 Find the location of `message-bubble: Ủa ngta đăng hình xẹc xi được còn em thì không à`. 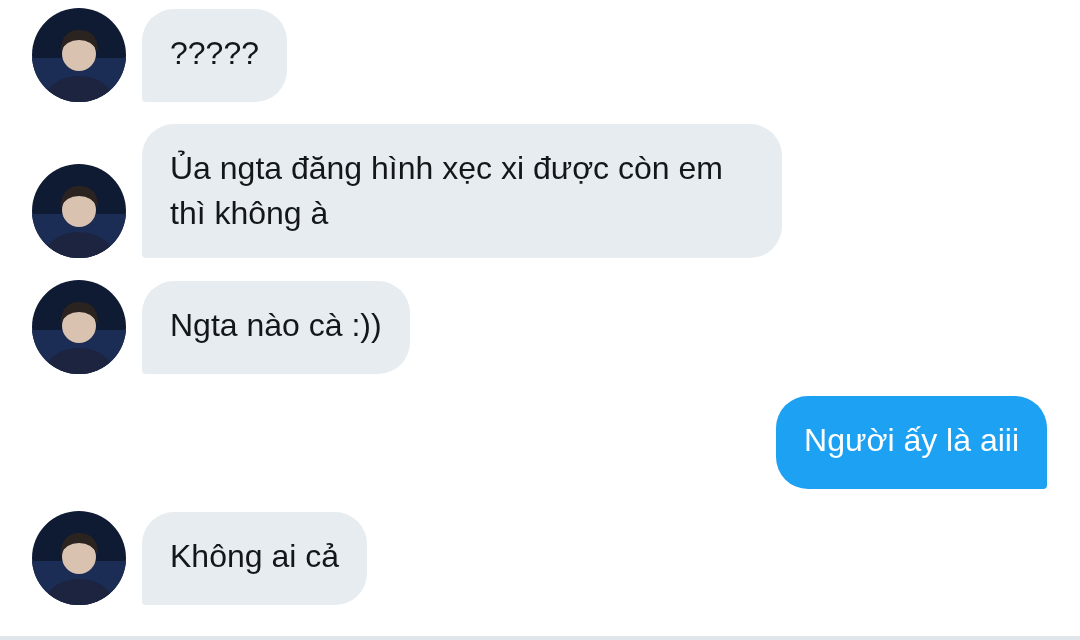

message-bubble: Ủa ngta đăng hình xẹc xi được còn em thì không à is located at coordinates (462, 191).